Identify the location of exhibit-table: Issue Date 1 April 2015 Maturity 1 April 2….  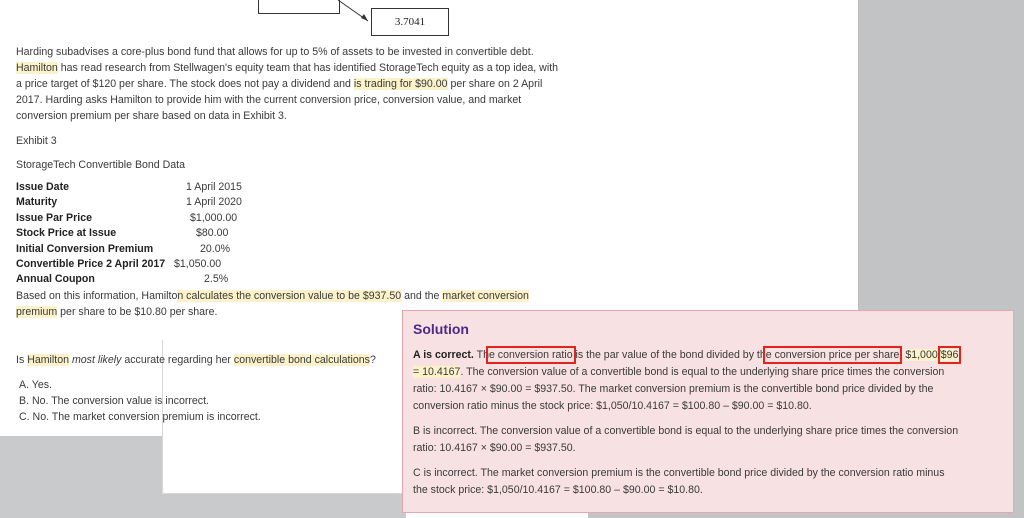
(129, 234).